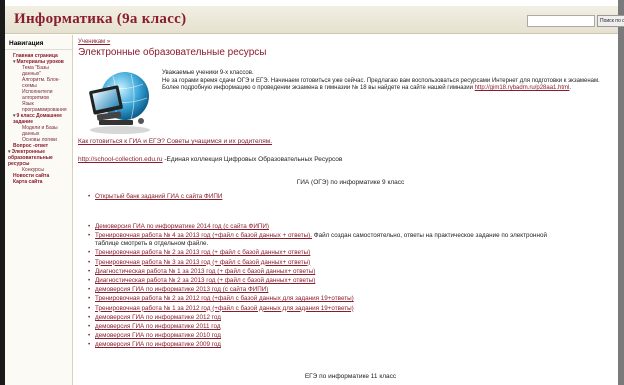  What do you see at coordinates (119, 103) in the screenshot?
I see `computer-globe-icon` at bounding box center [119, 103].